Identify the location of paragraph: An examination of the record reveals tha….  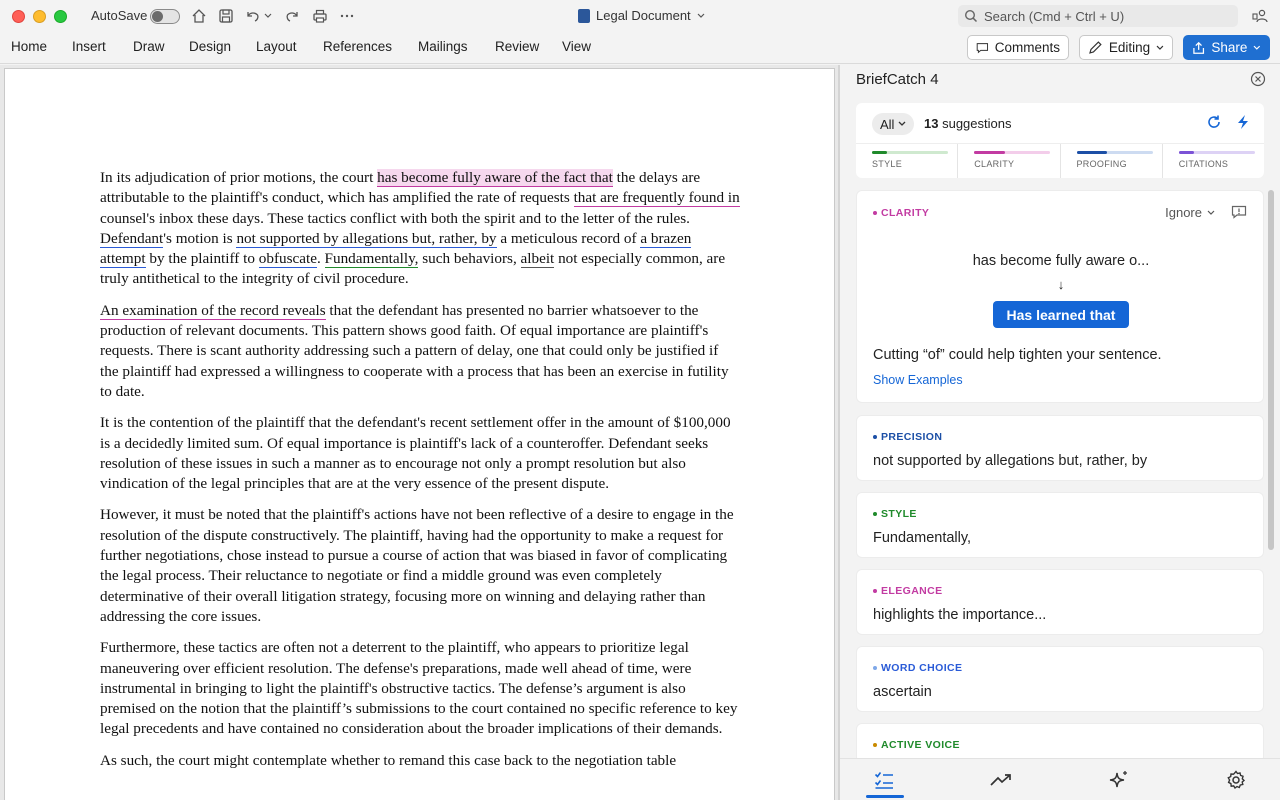
(420, 351).